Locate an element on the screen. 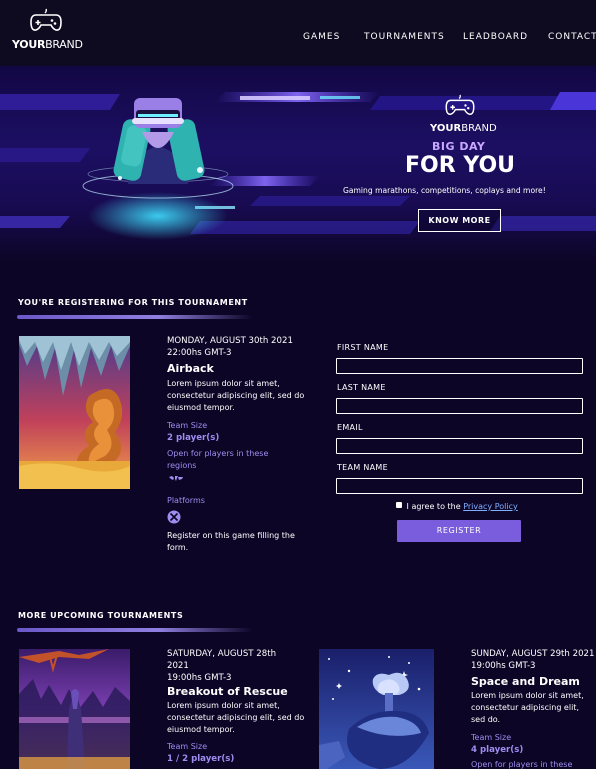  brand-logo: YOURBRAND is located at coordinates (47, 31).